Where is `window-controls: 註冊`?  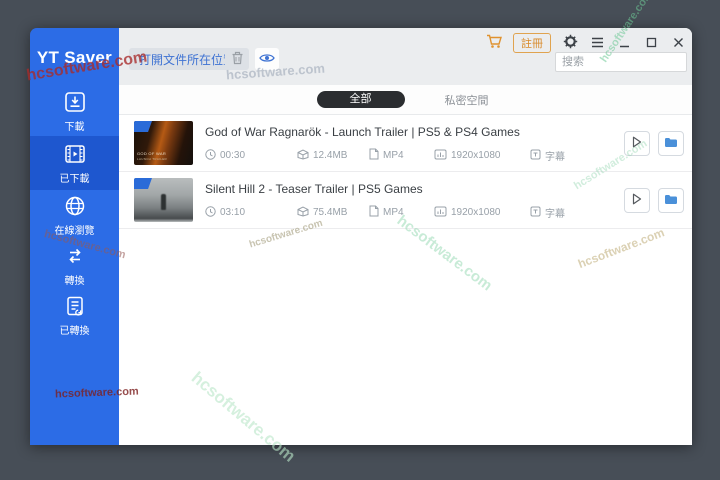 window-controls: 註冊 is located at coordinates (586, 43).